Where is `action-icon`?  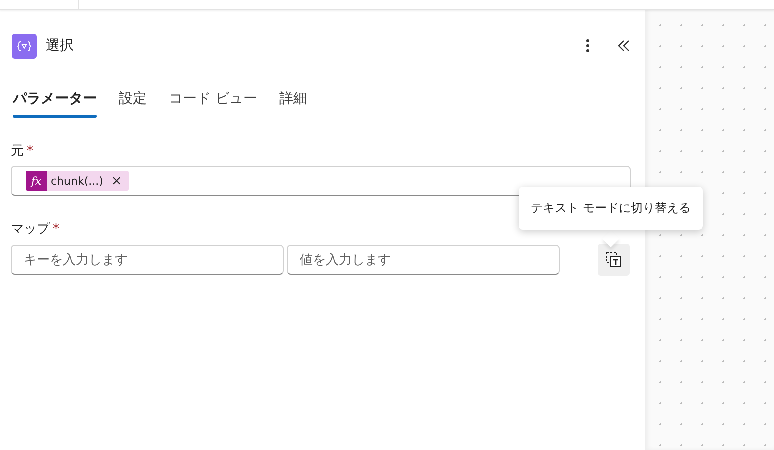
action-icon is located at coordinates (24, 46).